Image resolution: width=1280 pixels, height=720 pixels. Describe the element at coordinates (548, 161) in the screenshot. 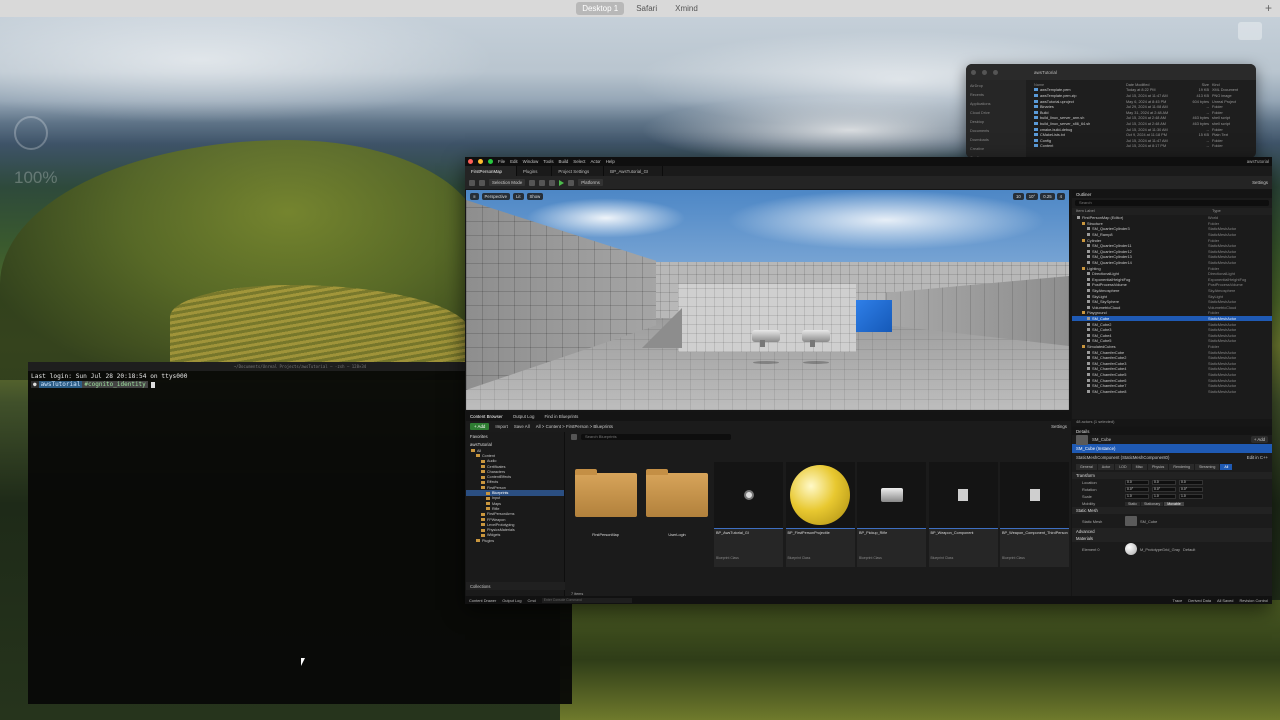

I see `menu-tools: Tools` at that location.